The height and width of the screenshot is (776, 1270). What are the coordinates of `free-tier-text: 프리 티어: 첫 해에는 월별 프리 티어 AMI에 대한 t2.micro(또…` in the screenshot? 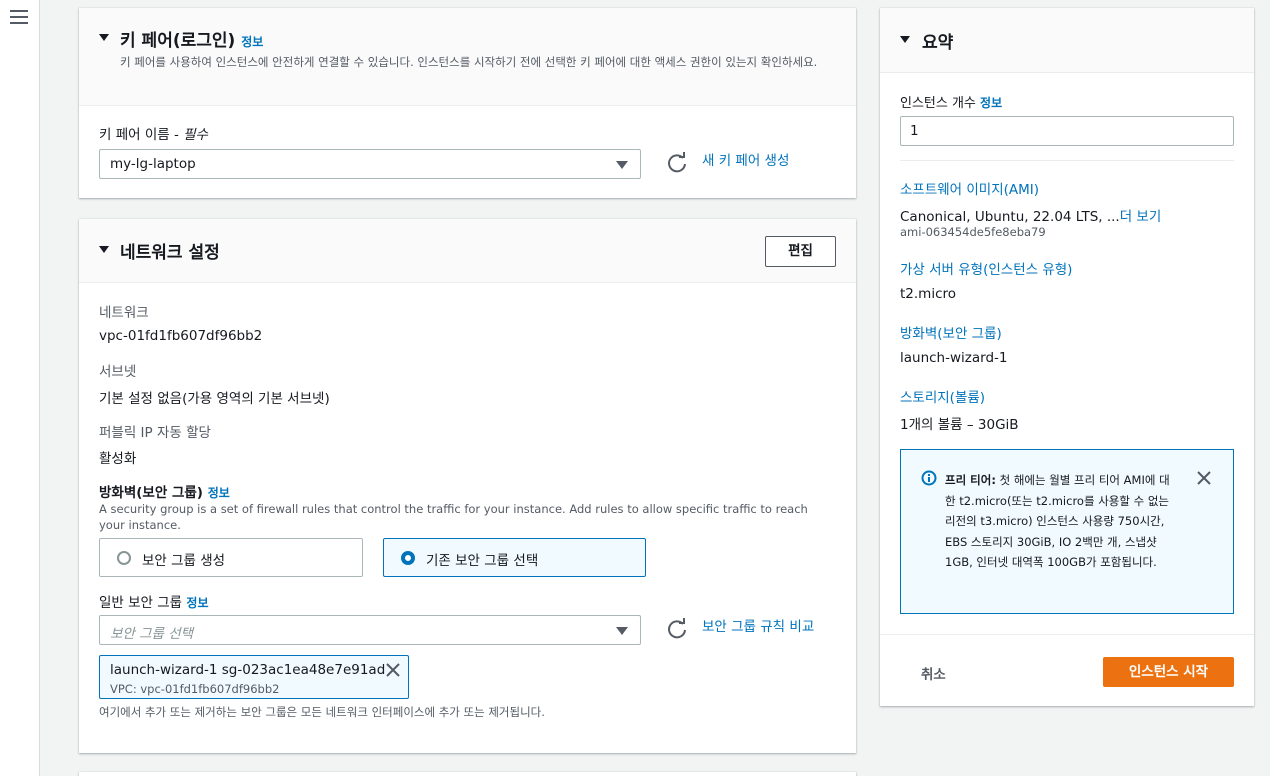 It's located at (1057, 521).